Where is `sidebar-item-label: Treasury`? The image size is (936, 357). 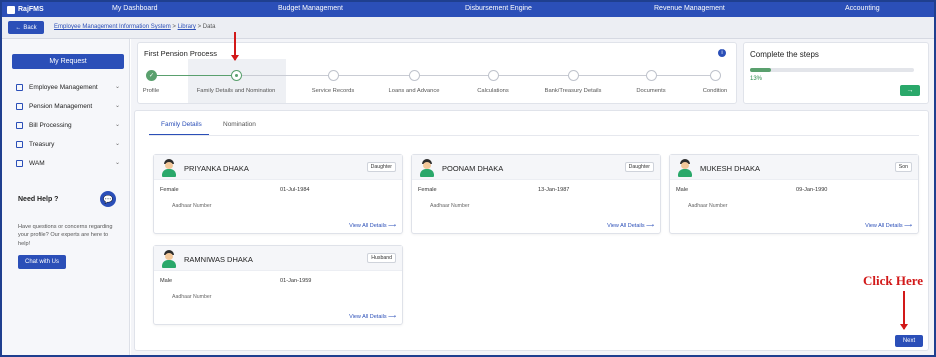
sidebar-item-label: Treasury is located at coordinates (42, 144).